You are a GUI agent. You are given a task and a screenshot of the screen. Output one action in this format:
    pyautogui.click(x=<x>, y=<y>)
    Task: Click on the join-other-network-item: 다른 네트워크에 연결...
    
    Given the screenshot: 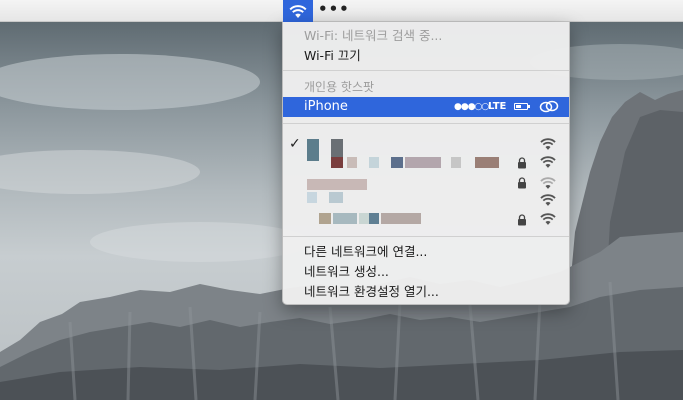 What is the action you would take?
    pyautogui.click(x=426, y=251)
    